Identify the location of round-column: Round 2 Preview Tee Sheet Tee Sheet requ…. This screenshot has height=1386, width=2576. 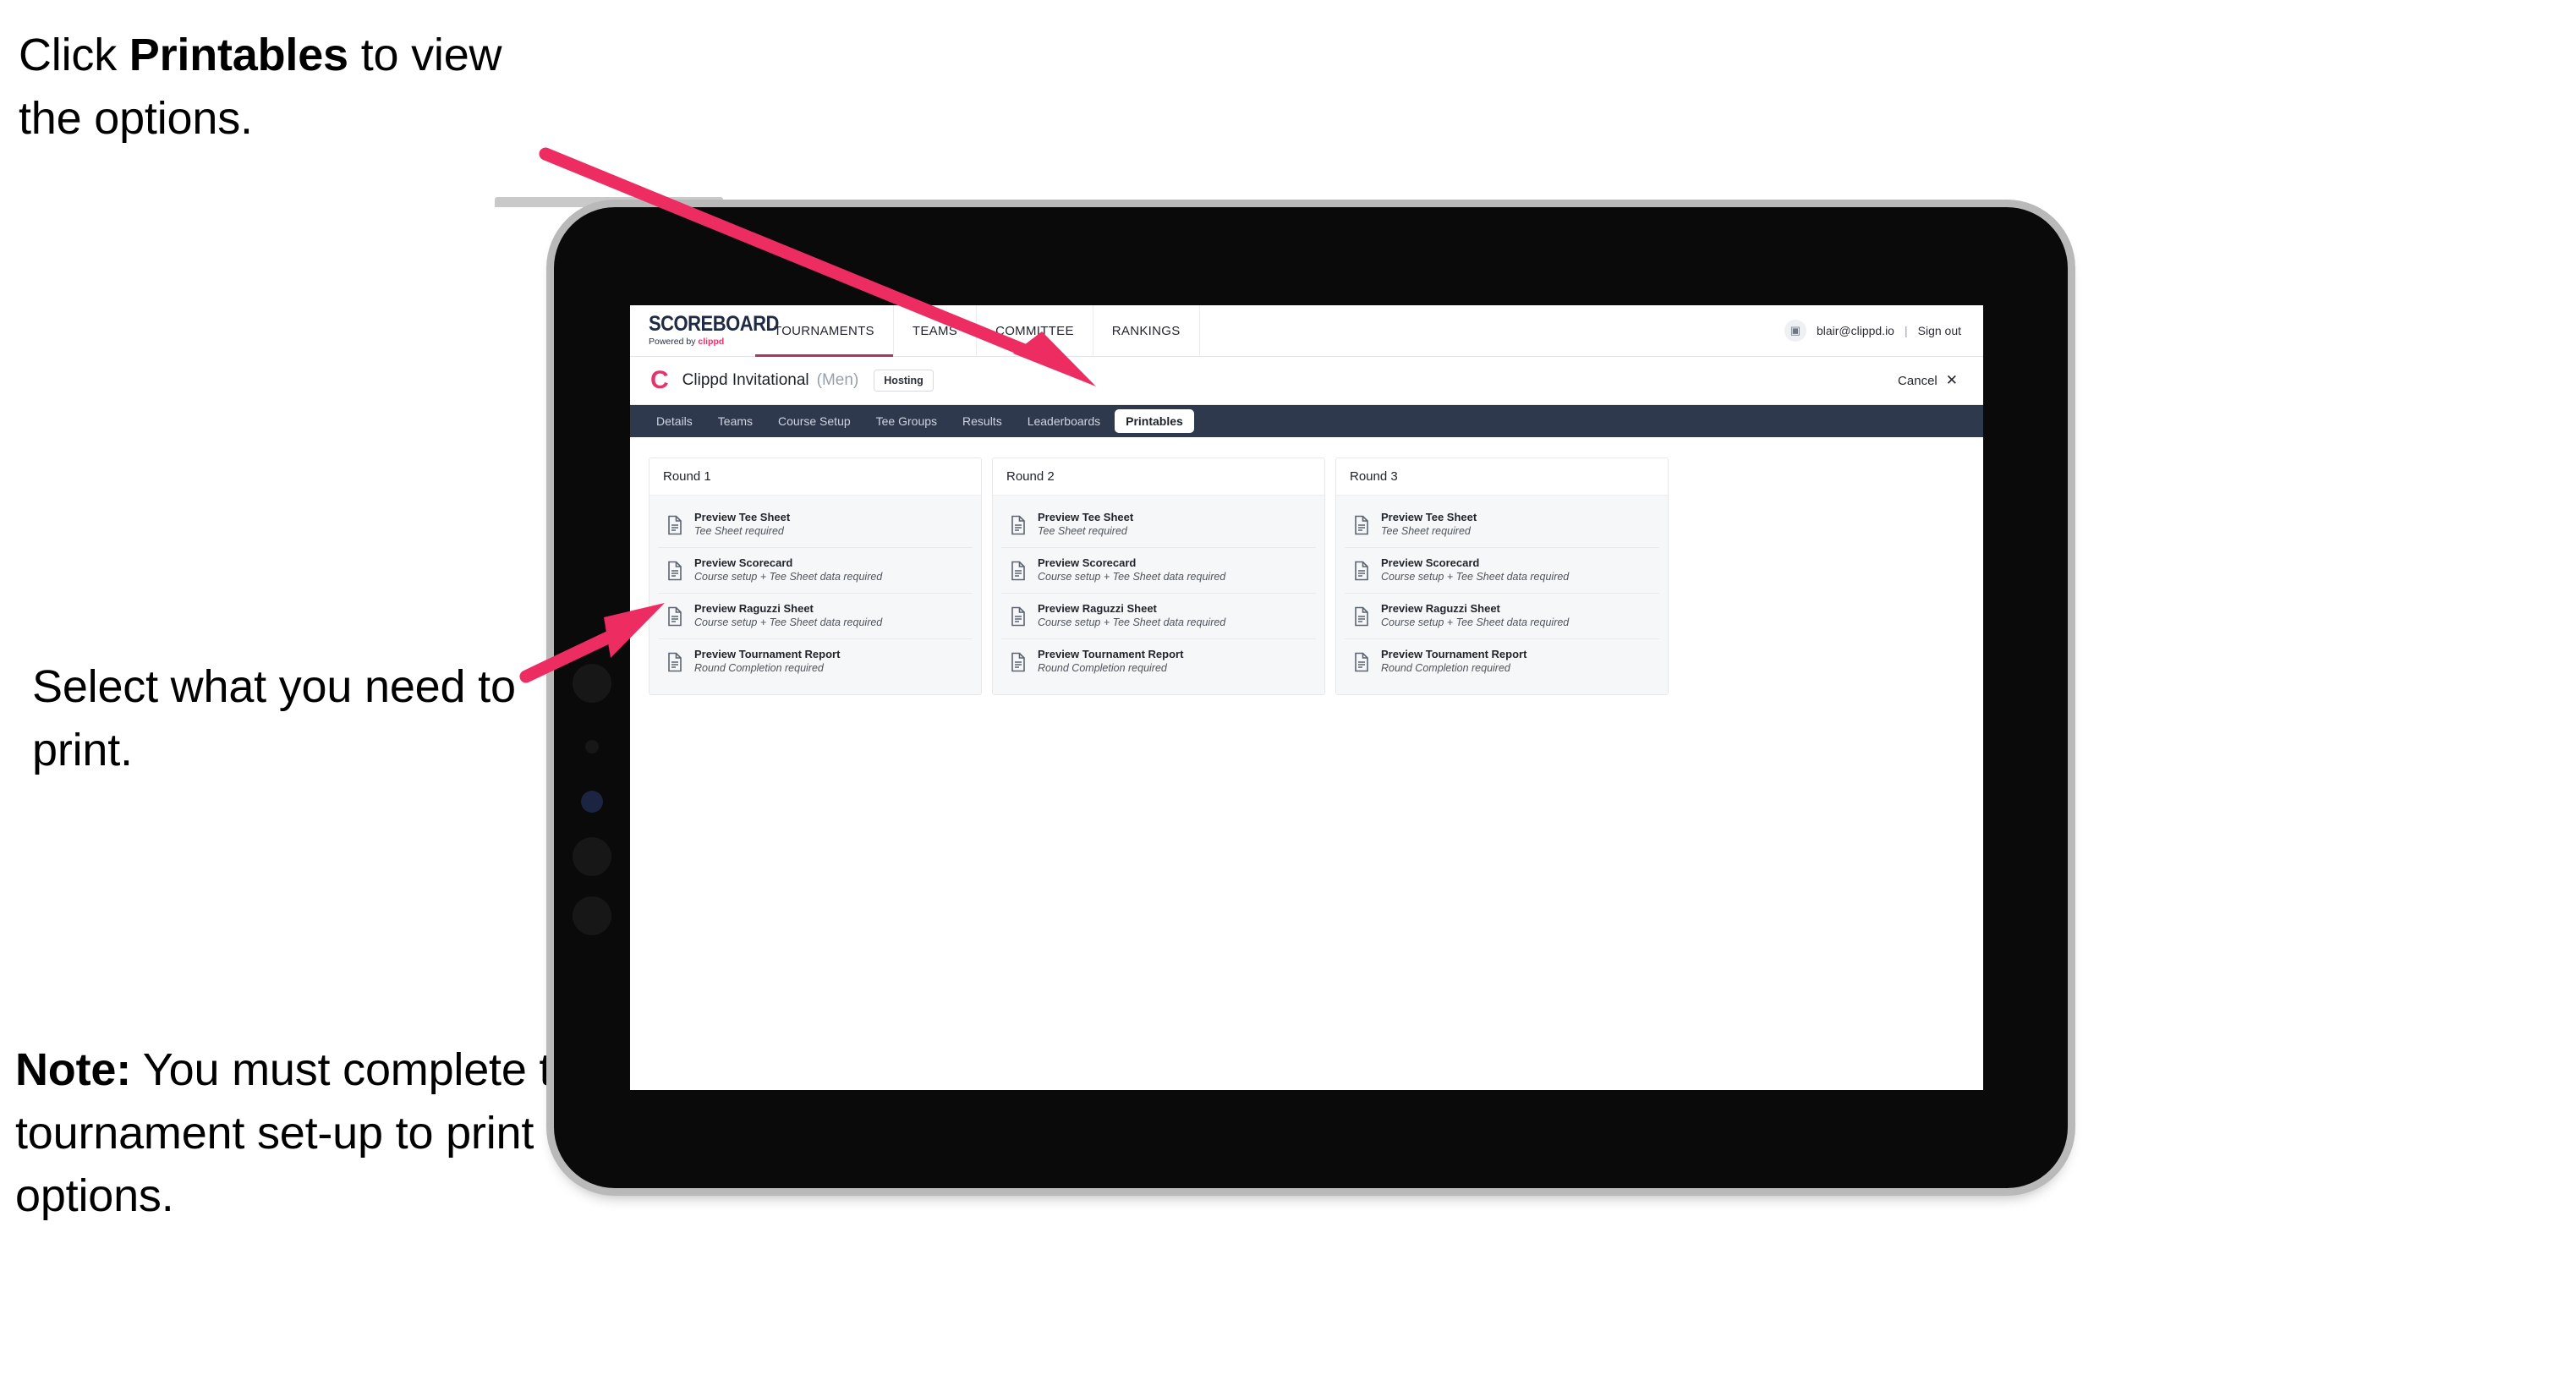
(1158, 576).